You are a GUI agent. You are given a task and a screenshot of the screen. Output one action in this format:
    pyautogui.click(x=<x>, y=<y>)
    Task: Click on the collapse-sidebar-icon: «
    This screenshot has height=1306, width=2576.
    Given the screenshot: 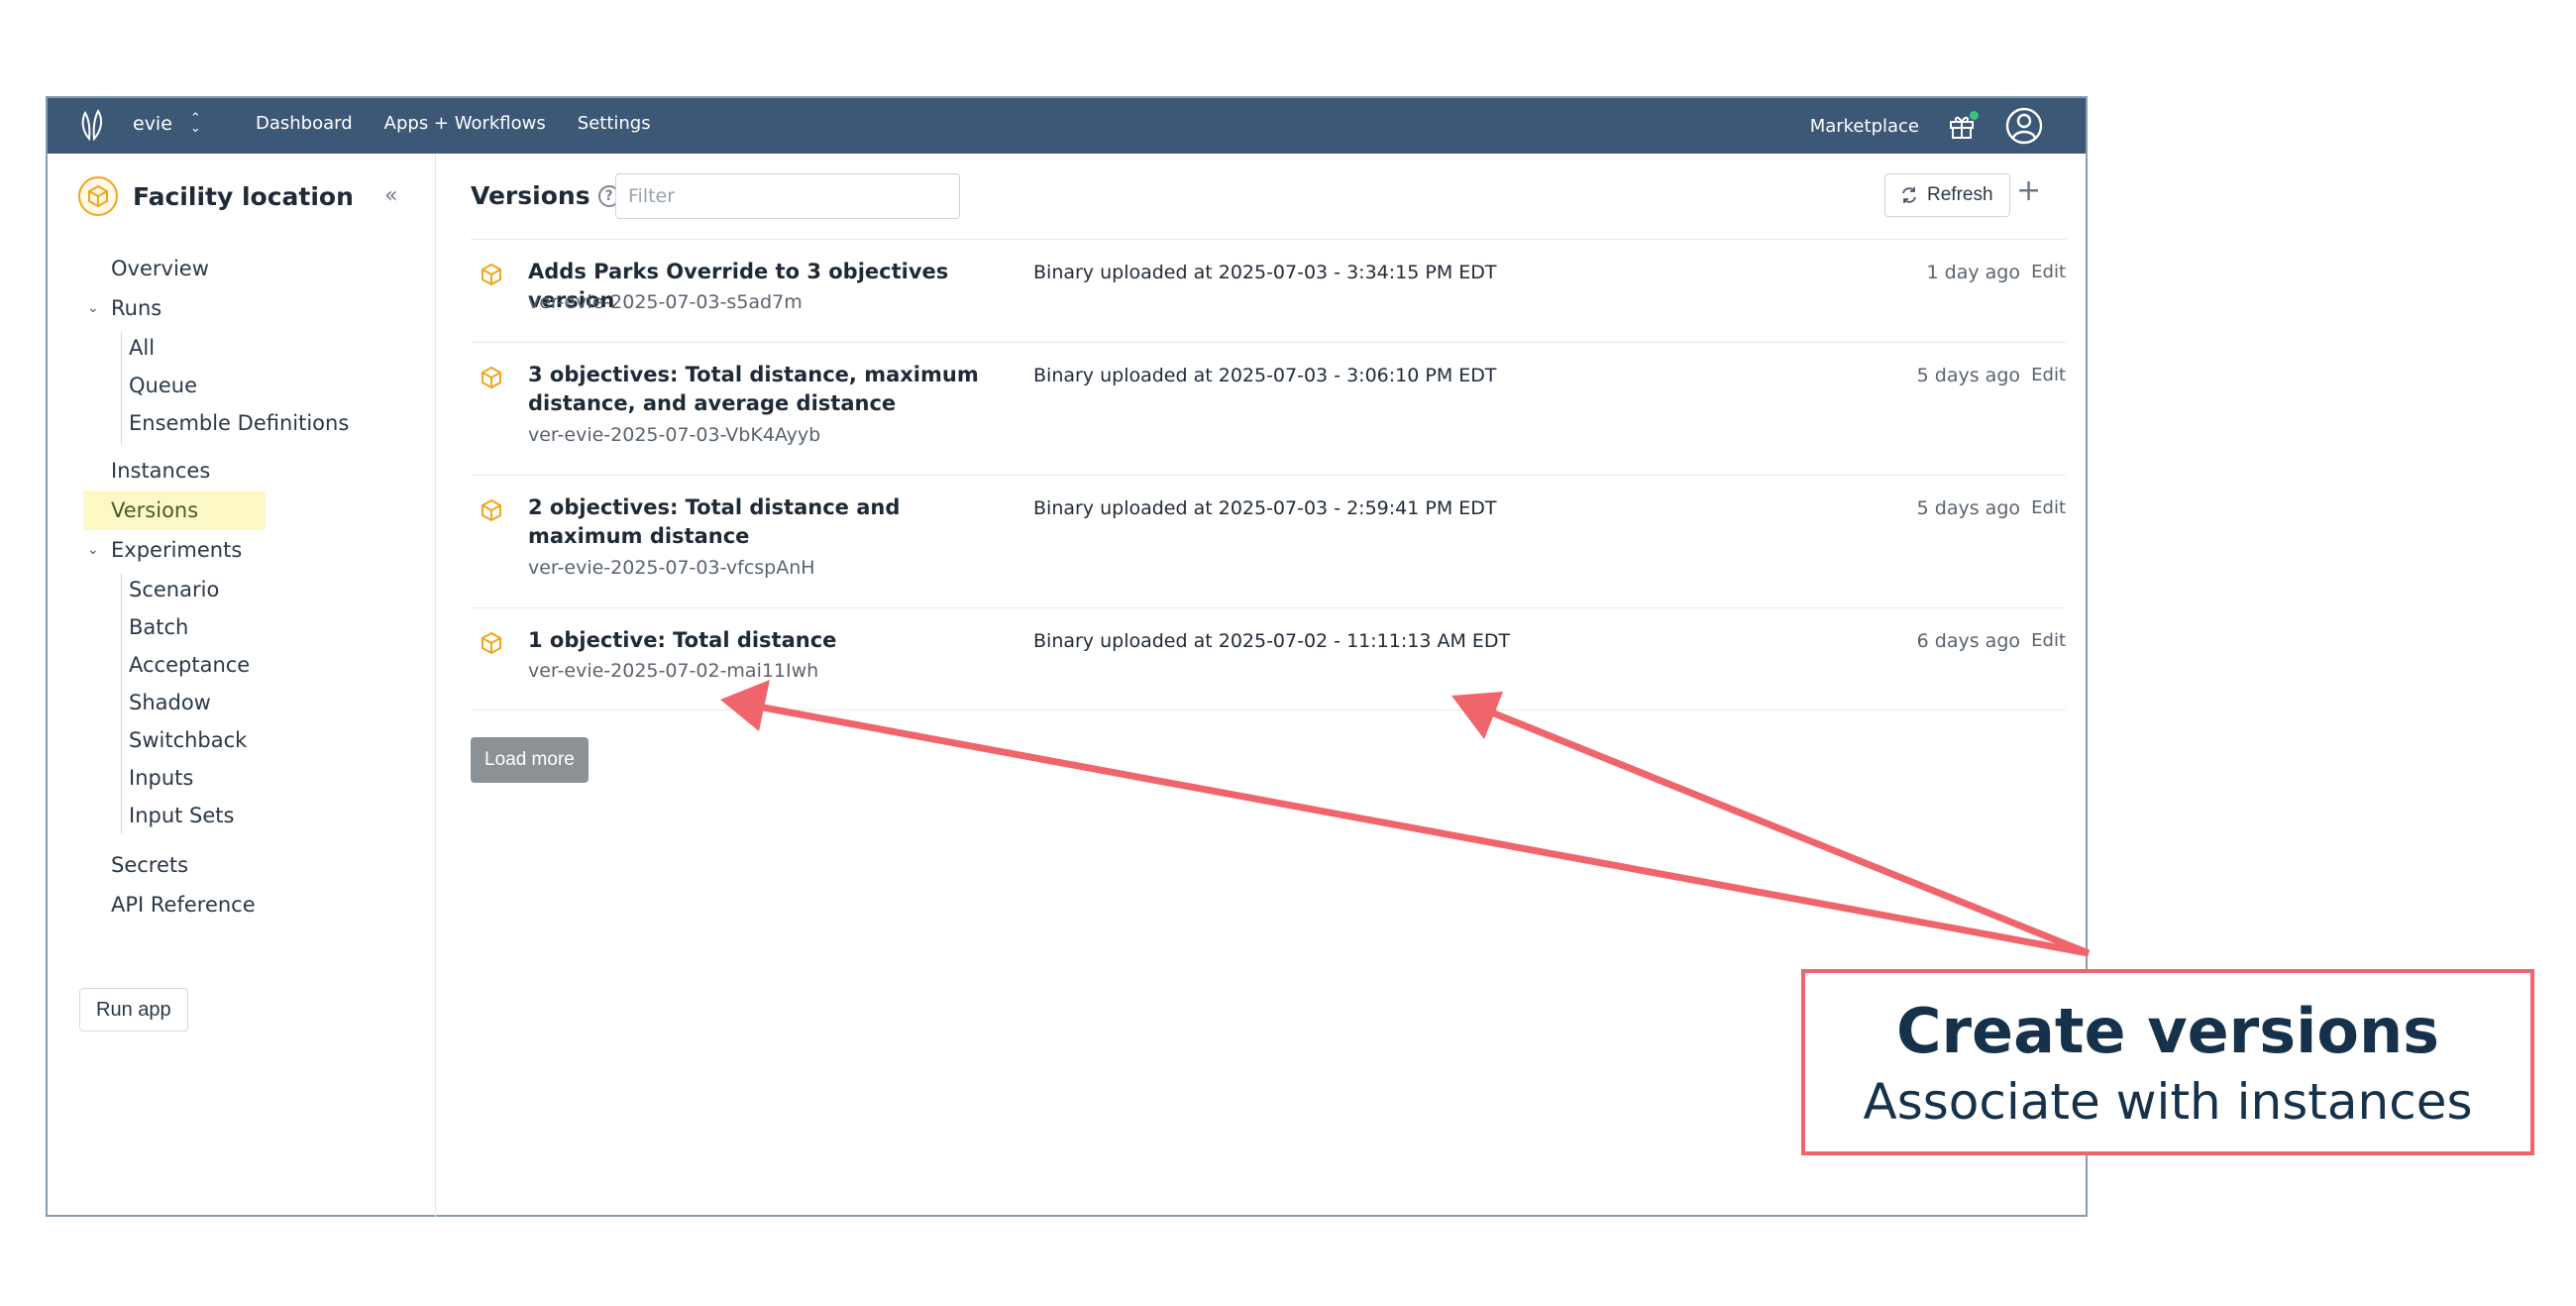 What is the action you would take?
    pyautogui.click(x=391, y=195)
    